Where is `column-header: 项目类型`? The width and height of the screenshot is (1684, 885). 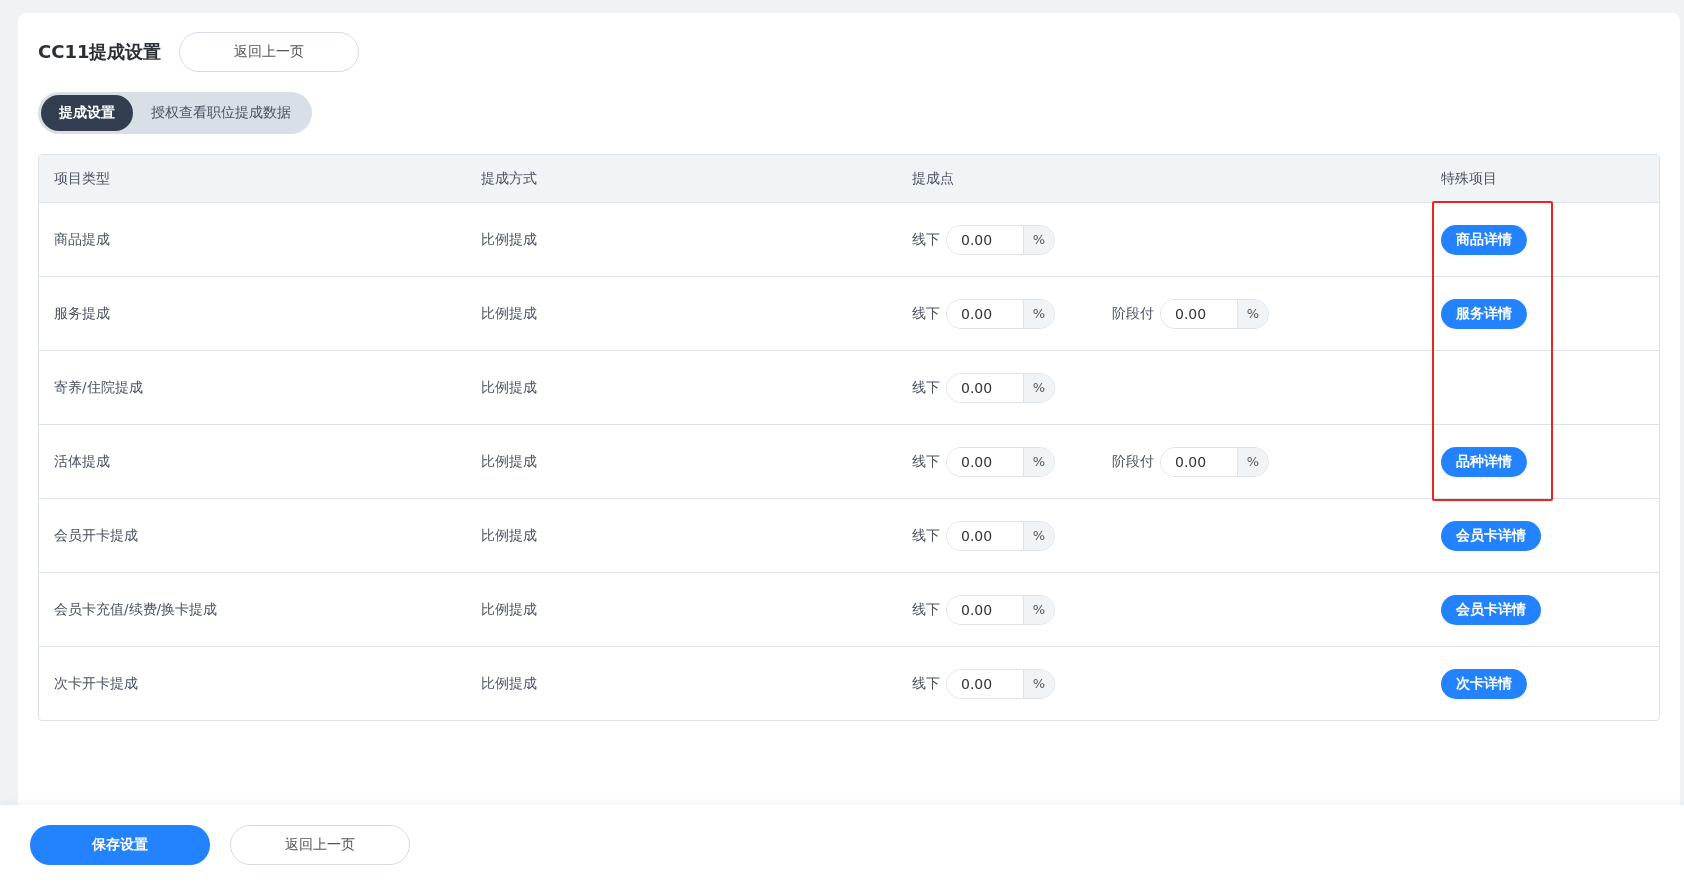
column-header: 项目类型 is located at coordinates (252, 179).